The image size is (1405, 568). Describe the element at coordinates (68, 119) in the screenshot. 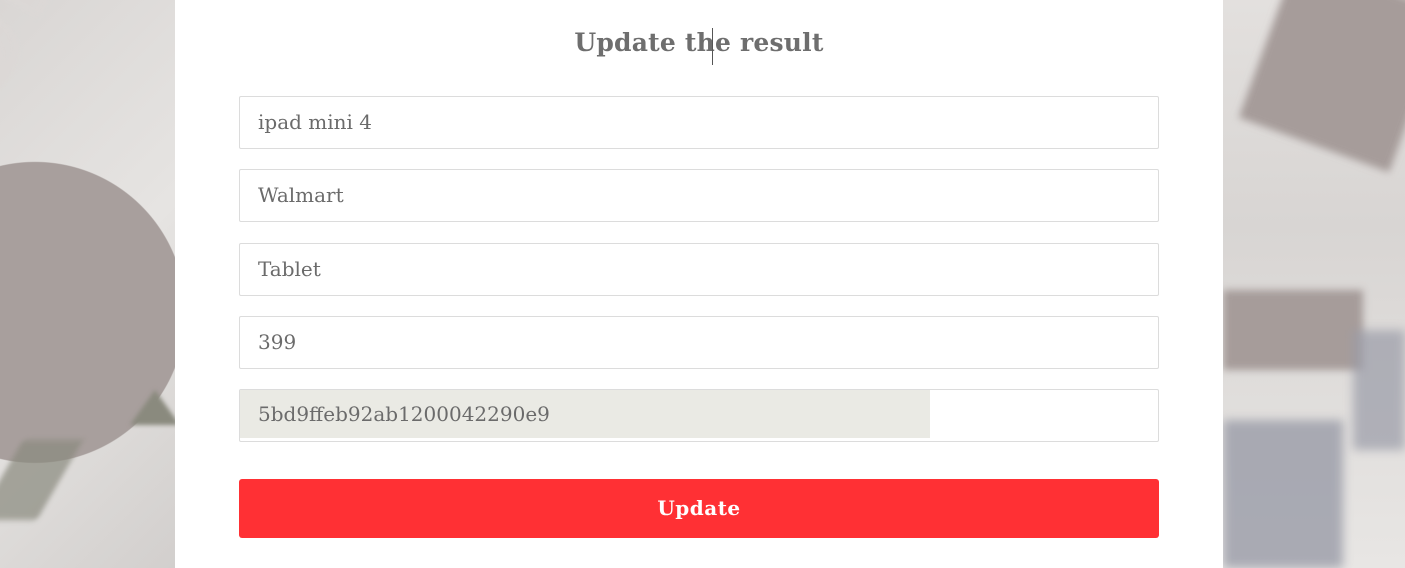

I see `background-promo-text: %OFF` at that location.